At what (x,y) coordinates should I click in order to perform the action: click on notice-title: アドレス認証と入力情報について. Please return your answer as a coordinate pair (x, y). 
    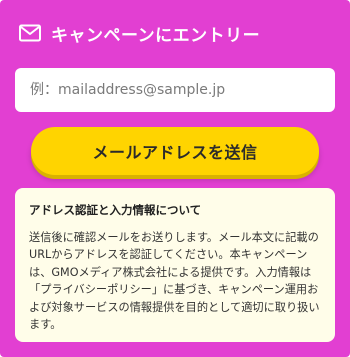
    Looking at the image, I should click on (115, 210).